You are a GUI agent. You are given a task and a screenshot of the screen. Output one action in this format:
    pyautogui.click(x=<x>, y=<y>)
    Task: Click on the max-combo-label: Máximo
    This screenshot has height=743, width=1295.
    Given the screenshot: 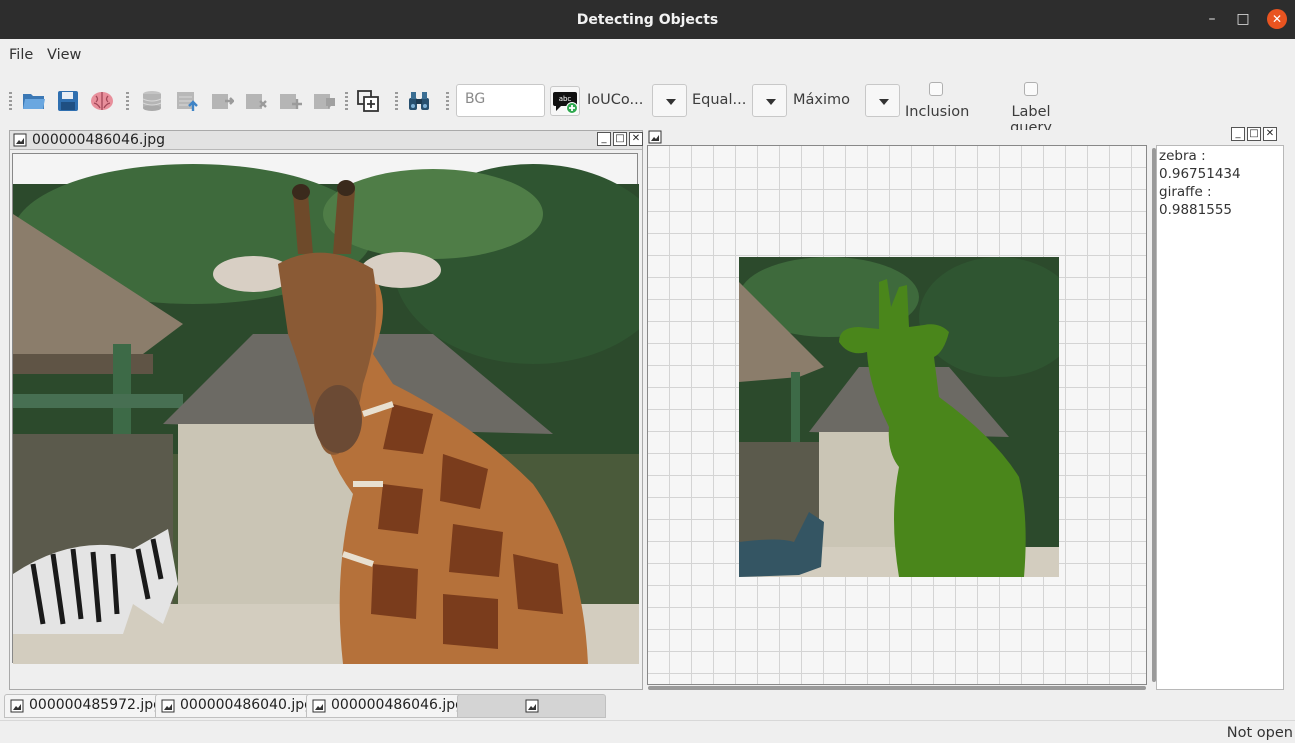 What is the action you would take?
    pyautogui.click(x=822, y=100)
    